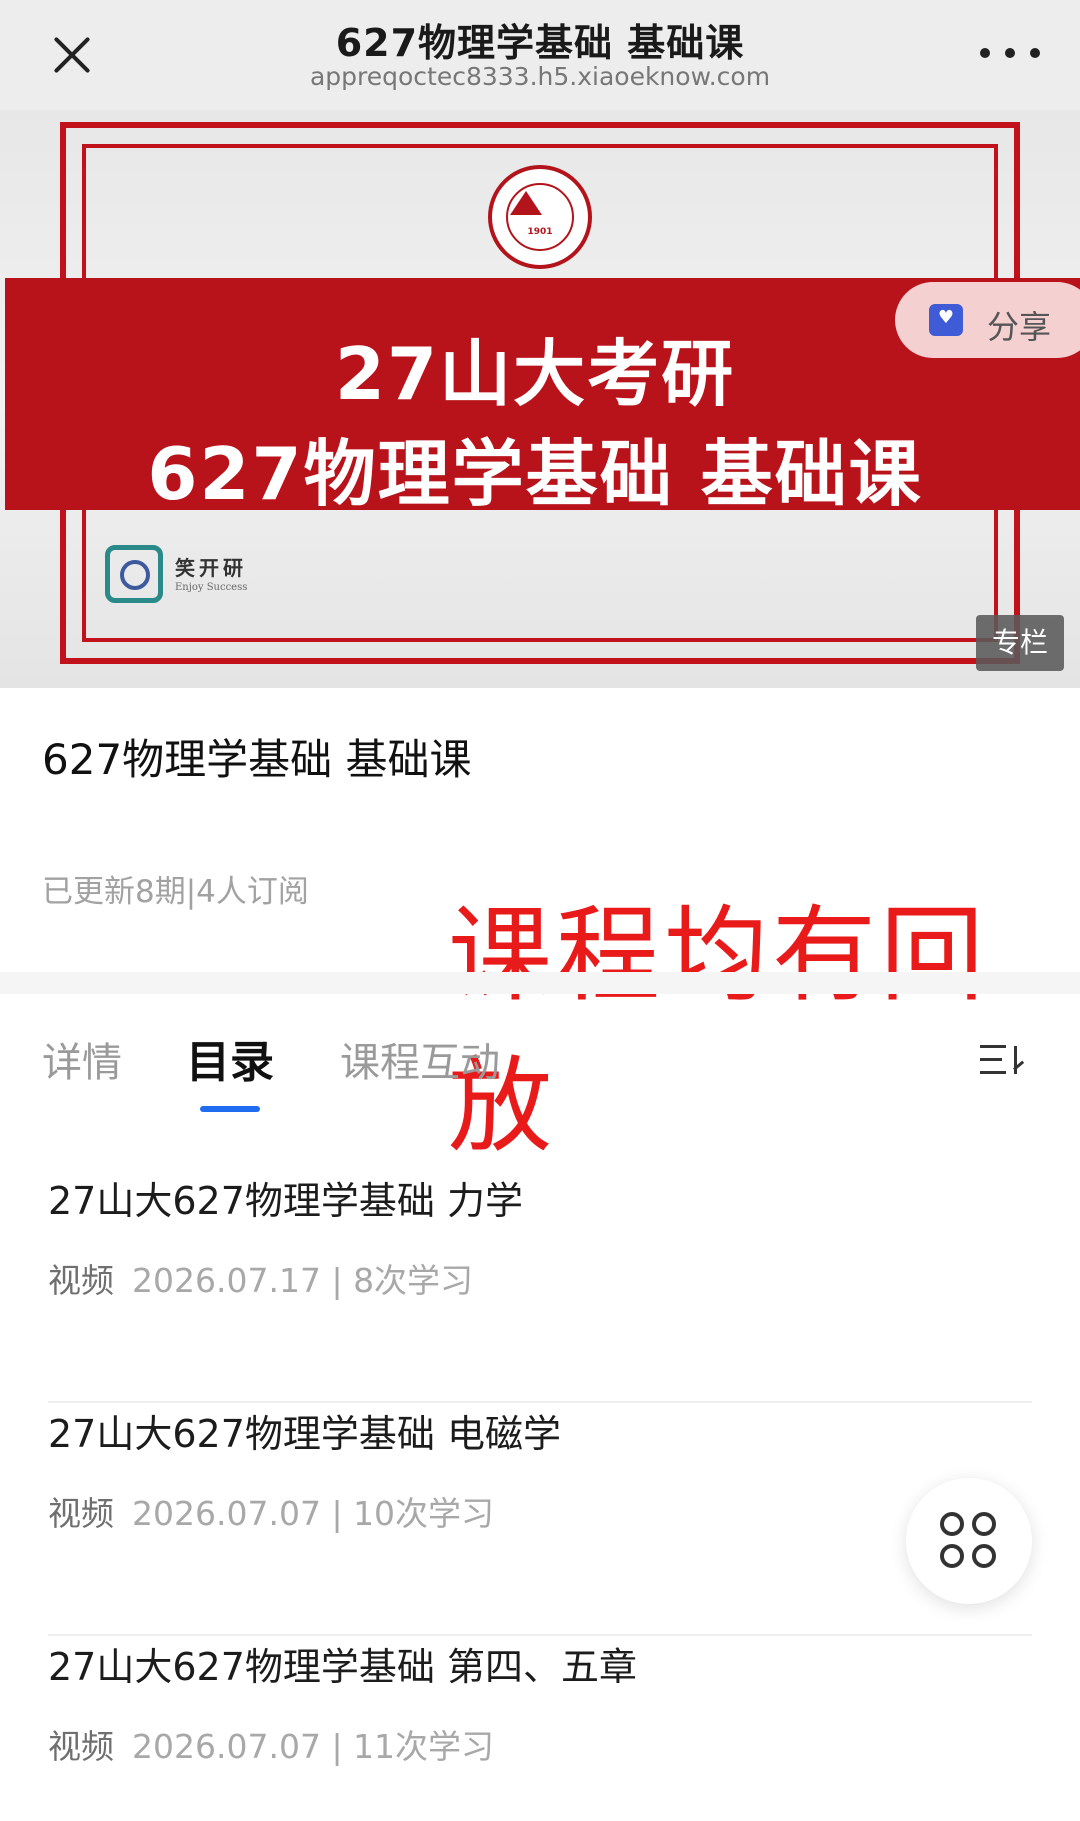 This screenshot has width=1080, height=1821. I want to click on lesson-item: 27山大627物理学基础 力学 视频 2026.07.17 | 8次学习, so click(540, 1286).